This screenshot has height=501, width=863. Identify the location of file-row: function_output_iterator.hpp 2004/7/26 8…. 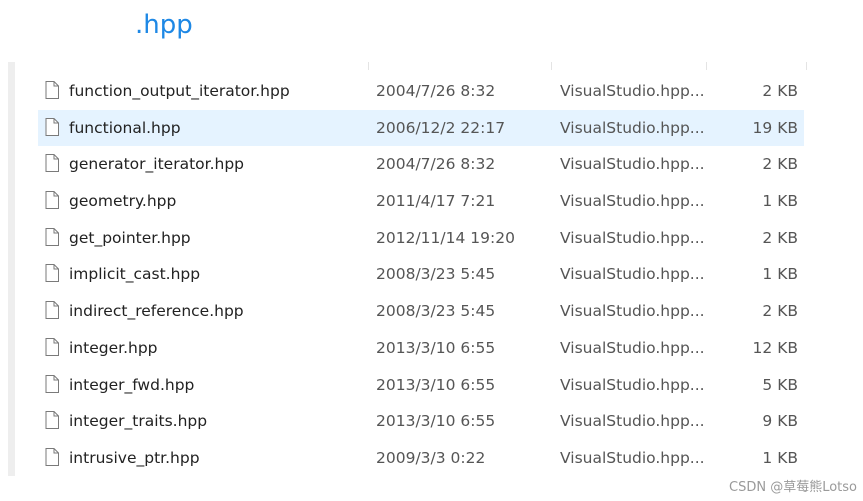
(421, 91).